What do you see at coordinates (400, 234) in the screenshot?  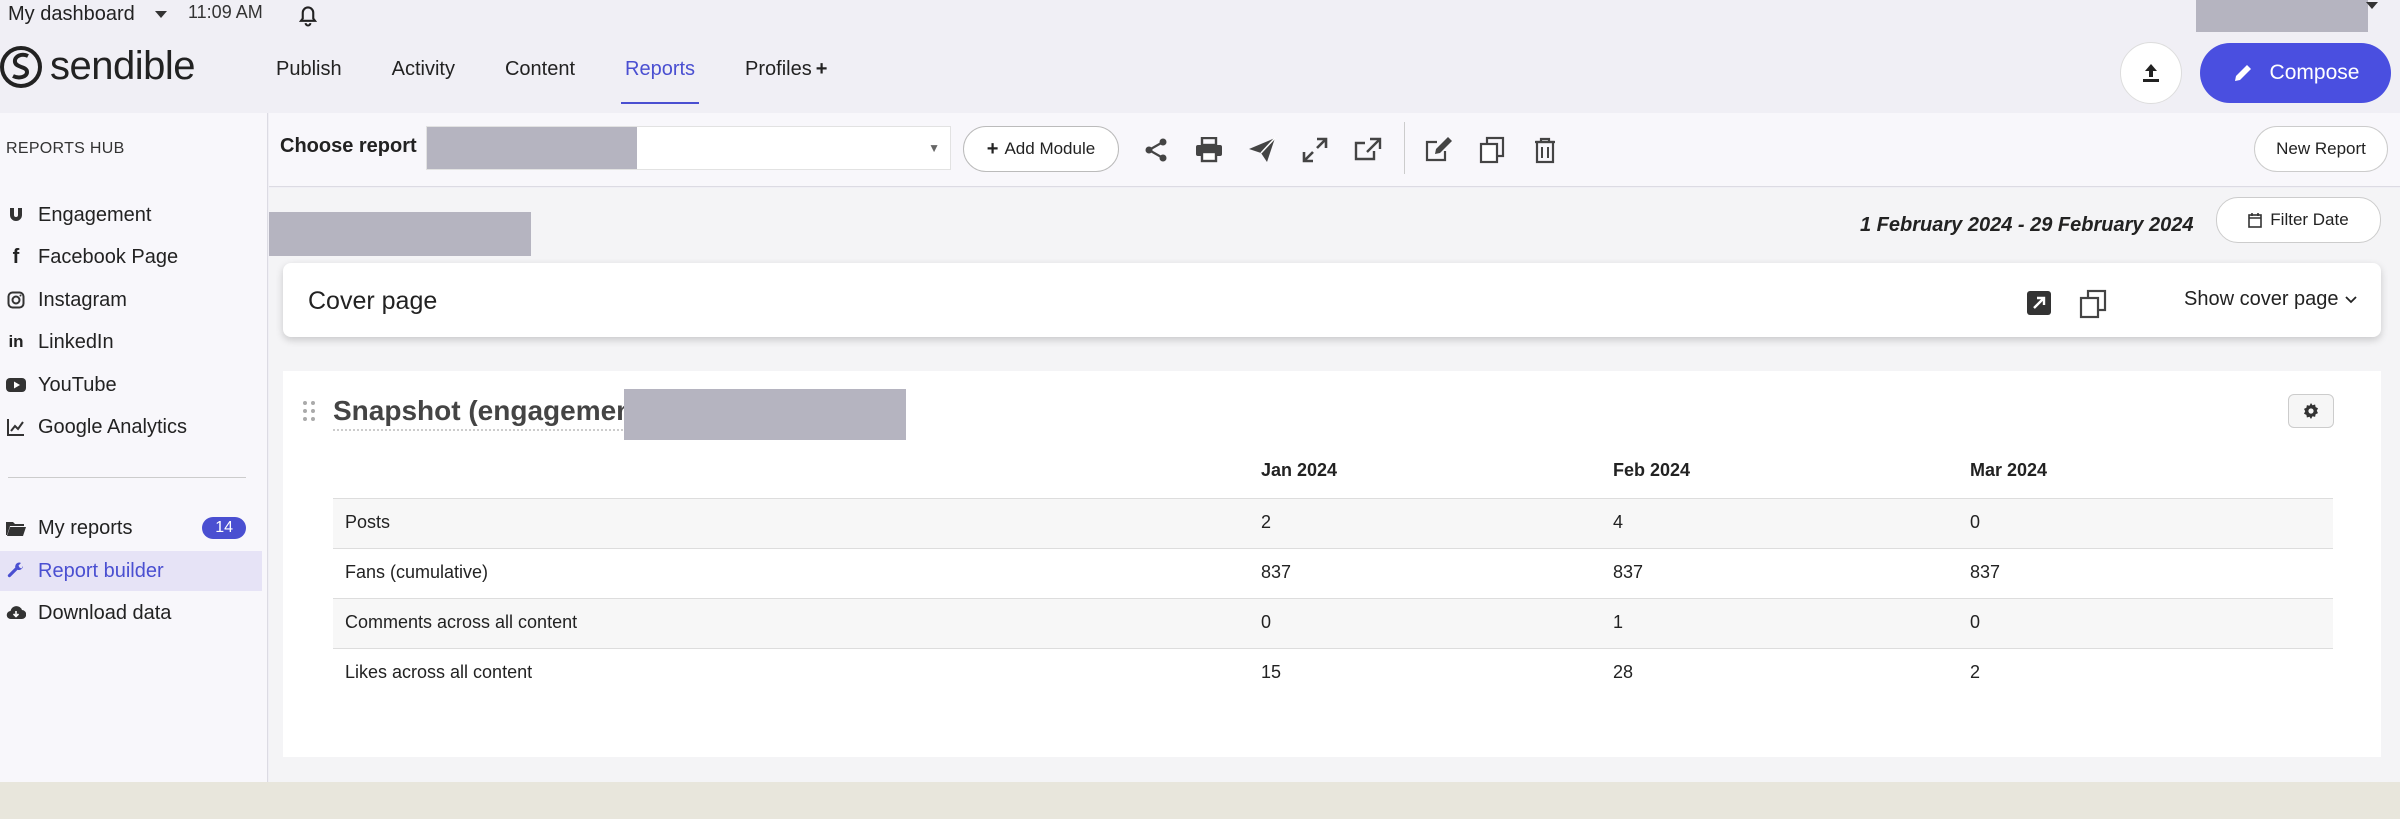 I see `report-title-redacted` at bounding box center [400, 234].